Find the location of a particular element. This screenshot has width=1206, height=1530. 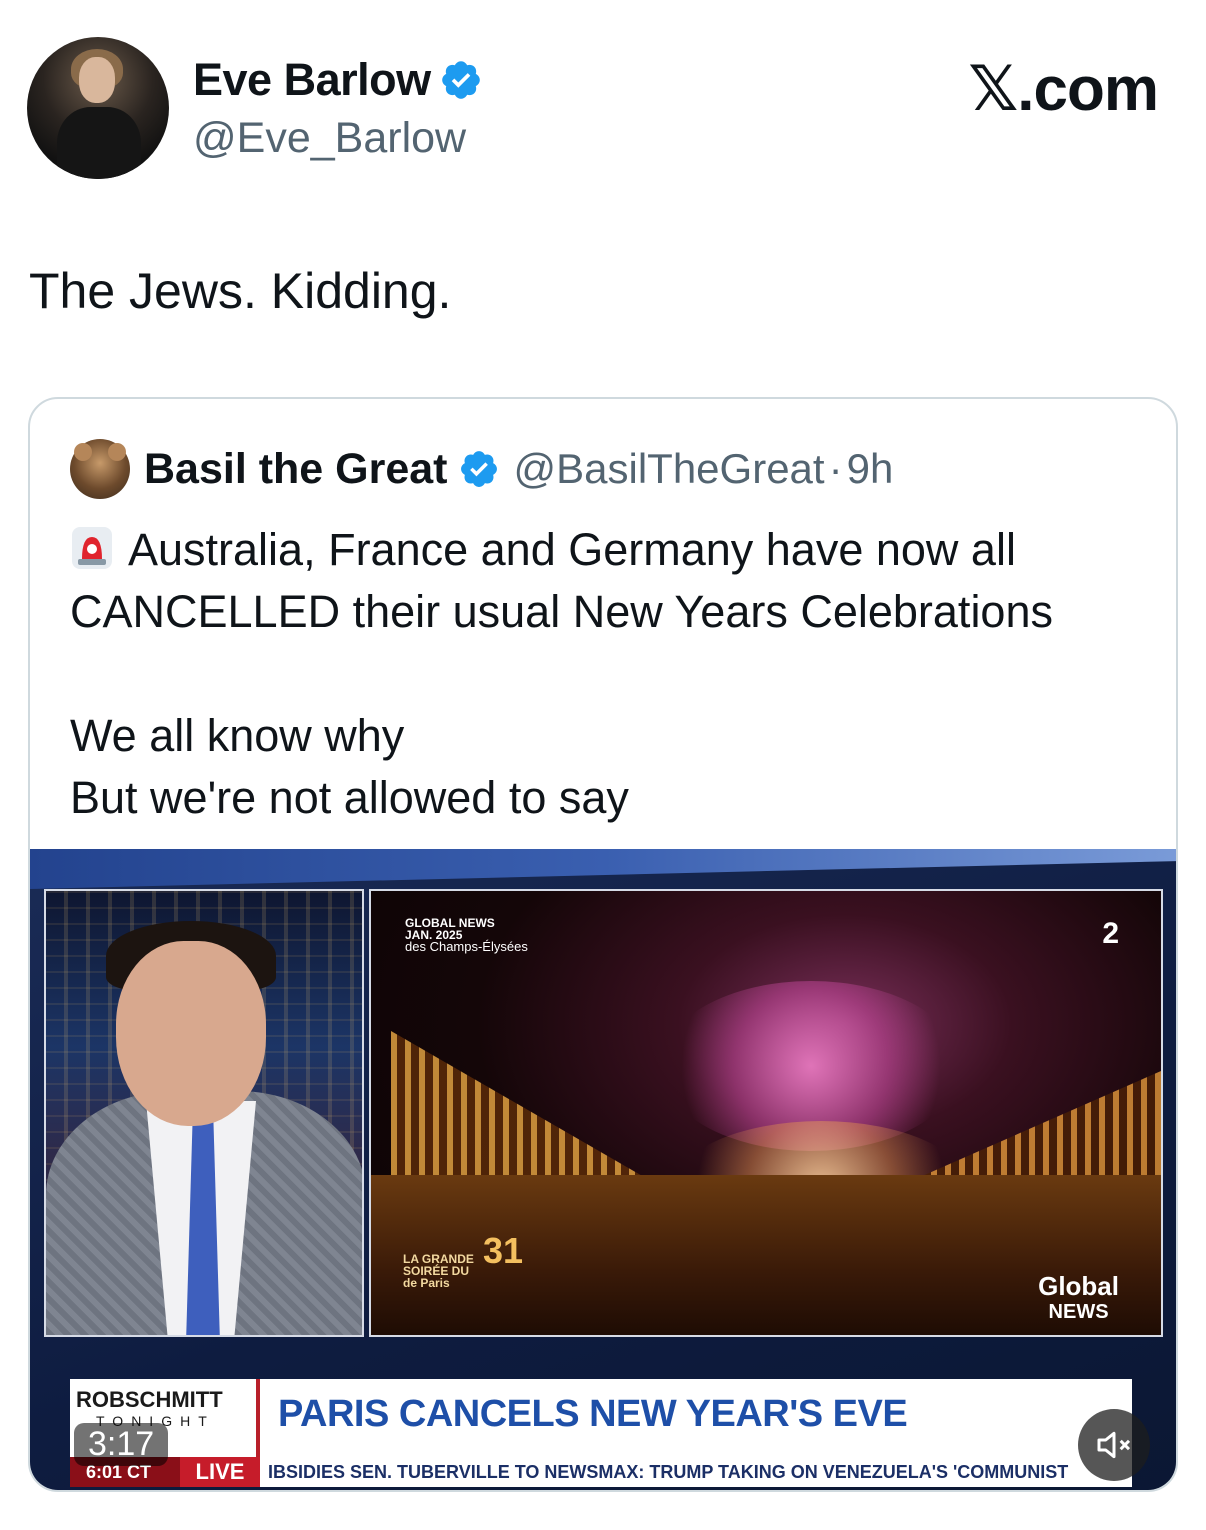

author-avatar is located at coordinates (98, 108).